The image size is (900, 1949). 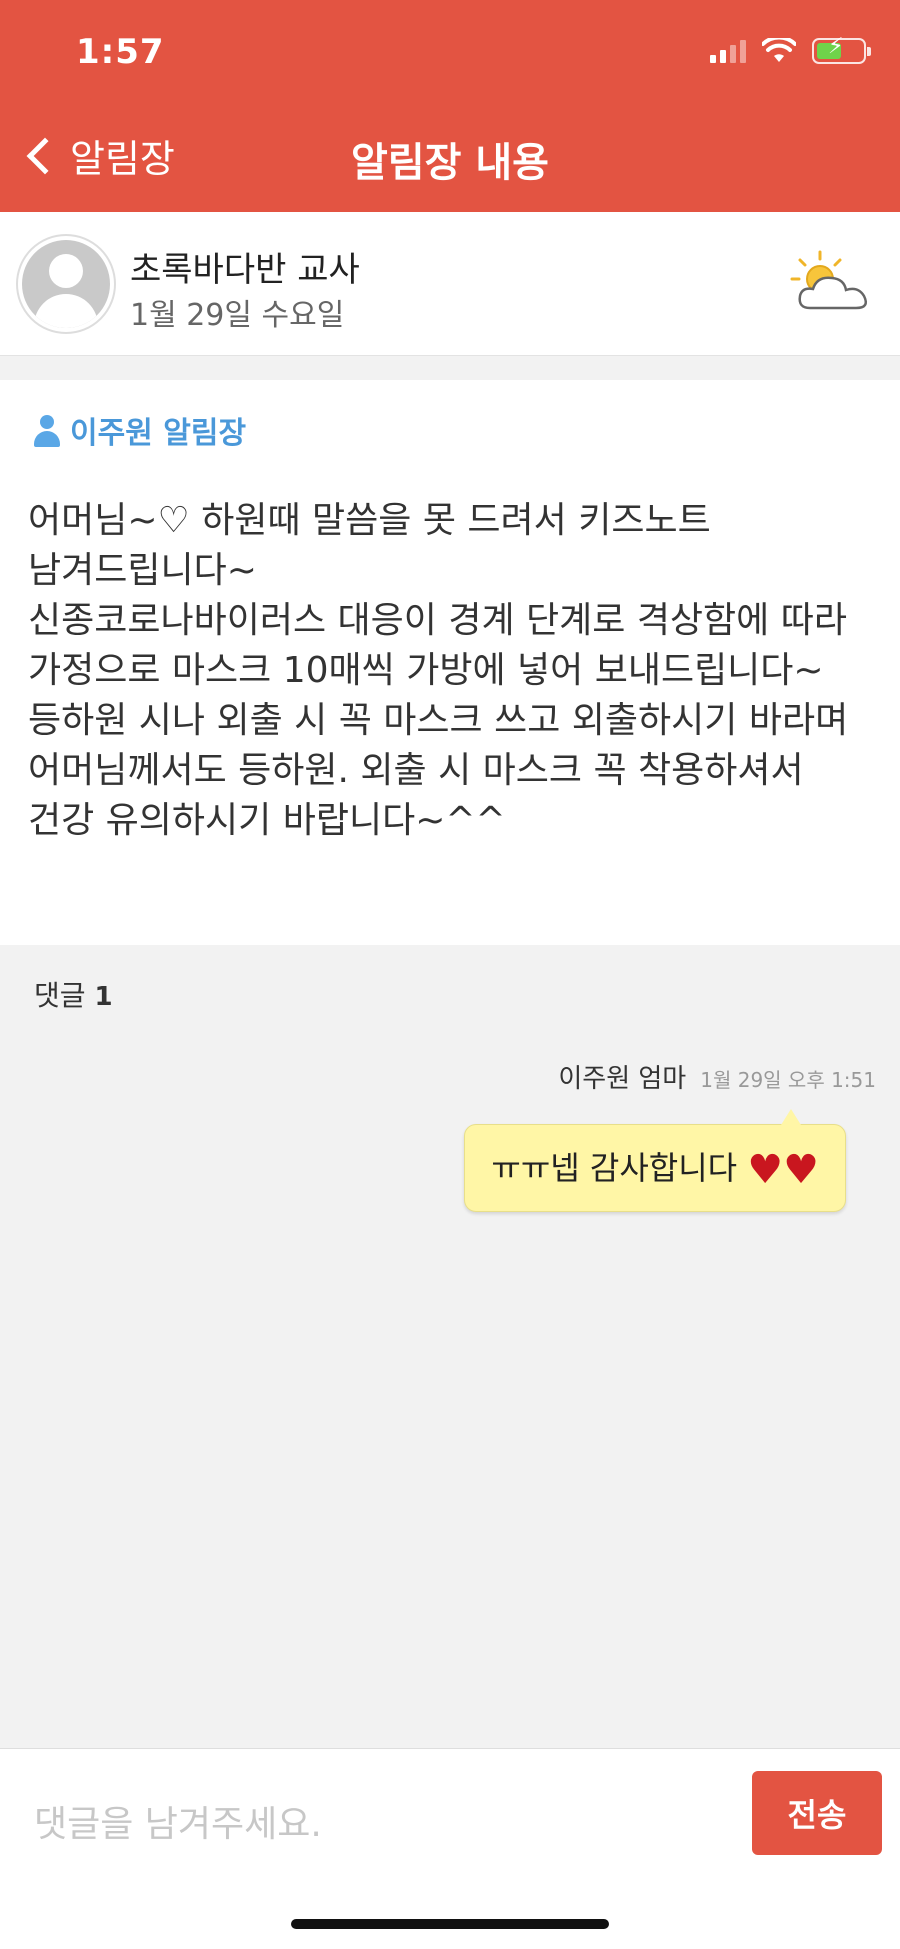 What do you see at coordinates (450, 284) in the screenshot?
I see `teacher-card: 초록바다반 교사 1월 29일 수요일` at bounding box center [450, 284].